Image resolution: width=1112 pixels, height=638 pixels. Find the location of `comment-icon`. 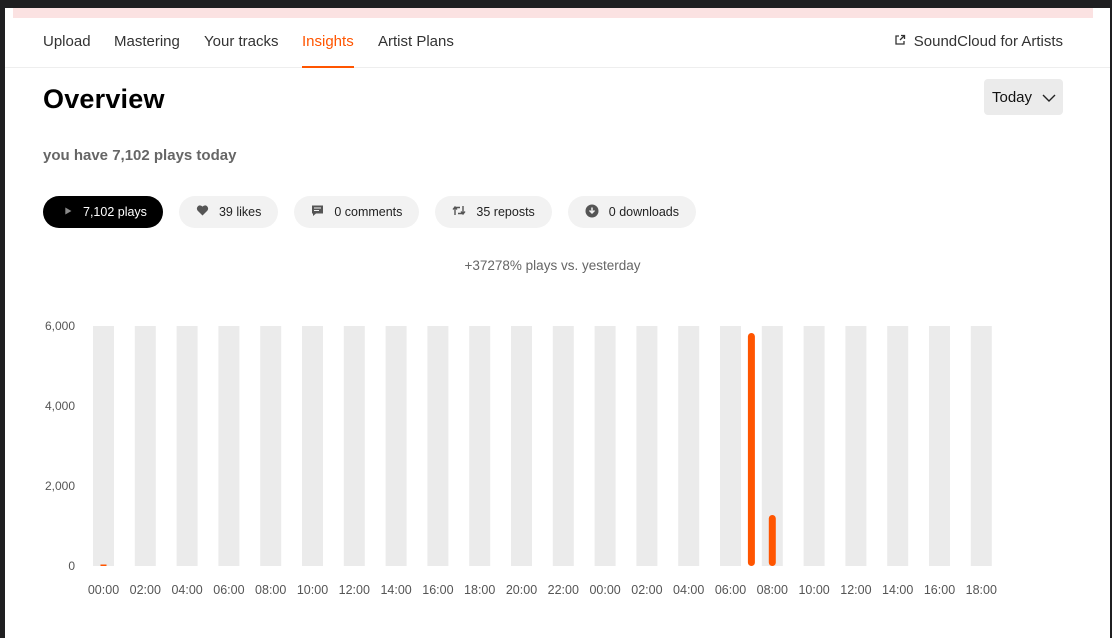

comment-icon is located at coordinates (317, 212).